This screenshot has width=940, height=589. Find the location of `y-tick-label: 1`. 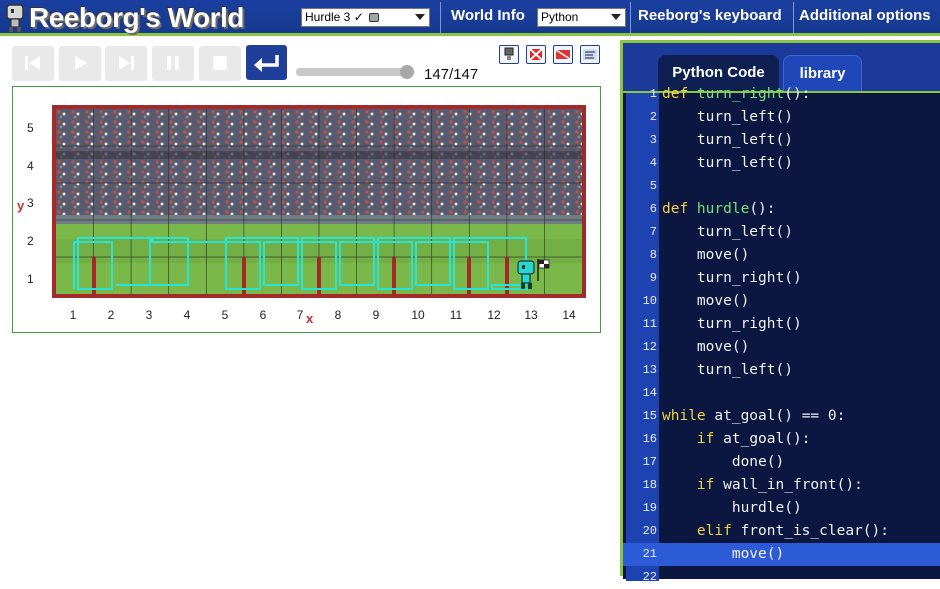

y-tick-label: 1 is located at coordinates (30, 279).